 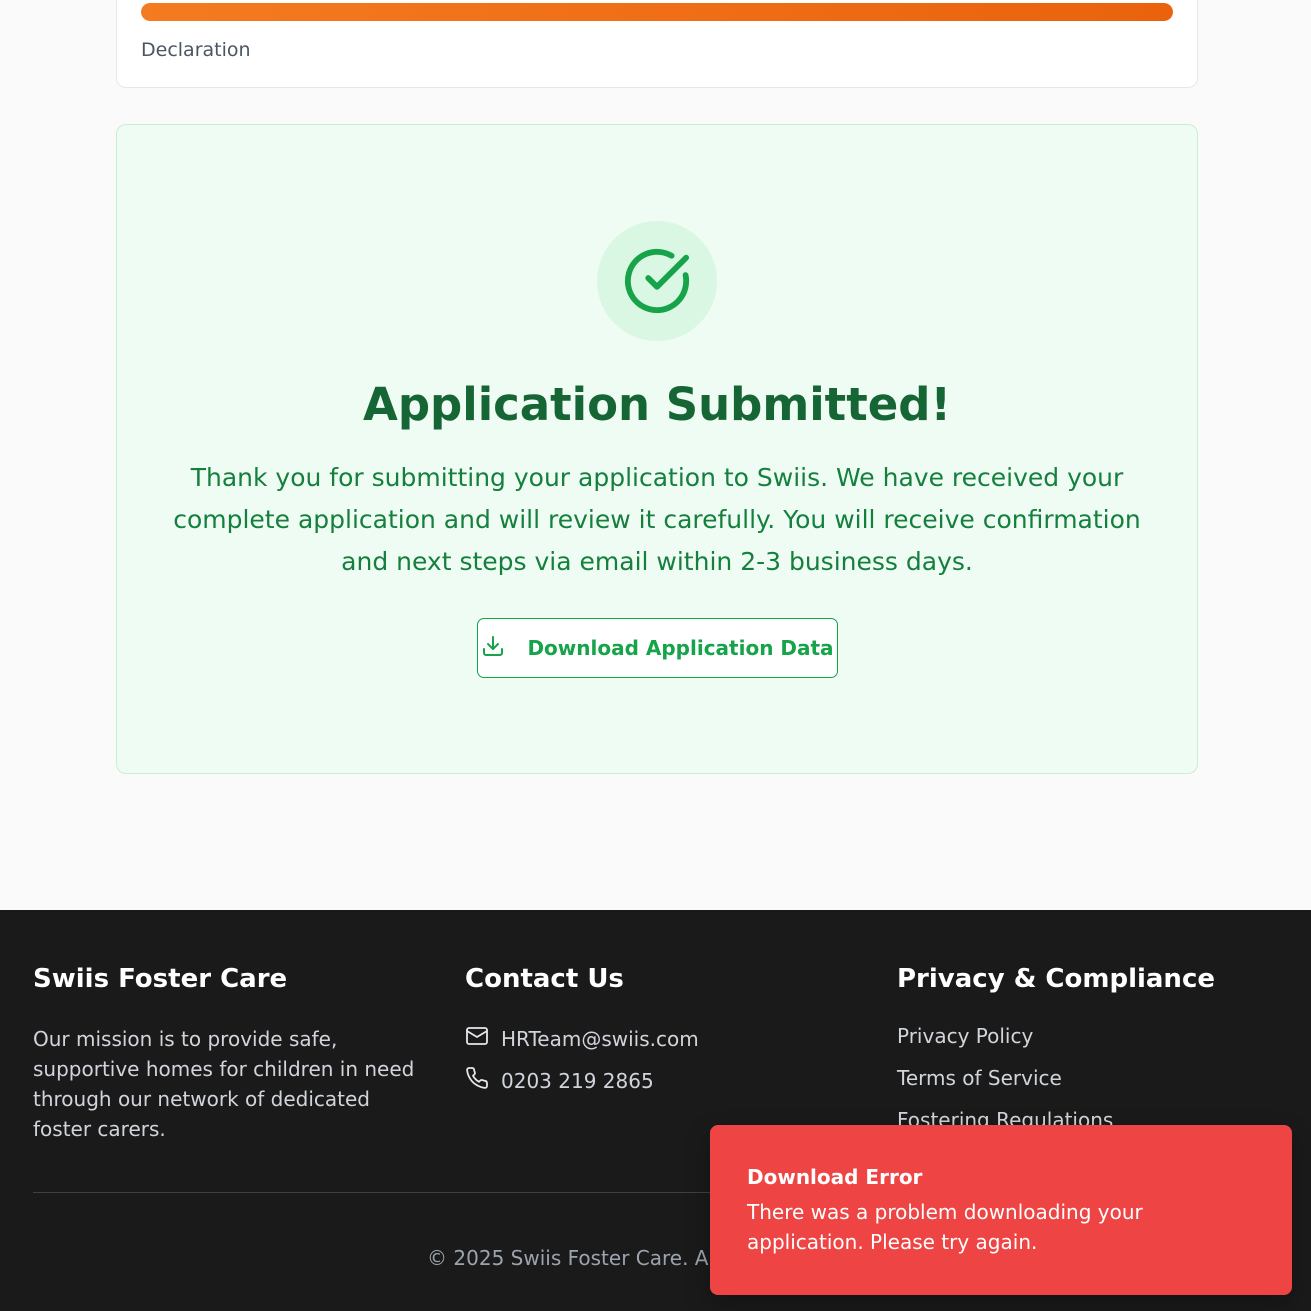 What do you see at coordinates (835, 1177) in the screenshot?
I see `toast-title: Download Error` at bounding box center [835, 1177].